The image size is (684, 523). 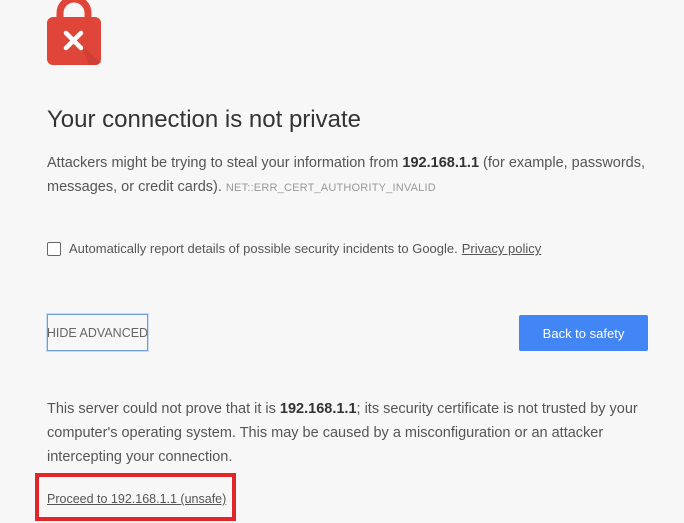 What do you see at coordinates (583, 333) in the screenshot?
I see `back-to-safety-button: Back to safety` at bounding box center [583, 333].